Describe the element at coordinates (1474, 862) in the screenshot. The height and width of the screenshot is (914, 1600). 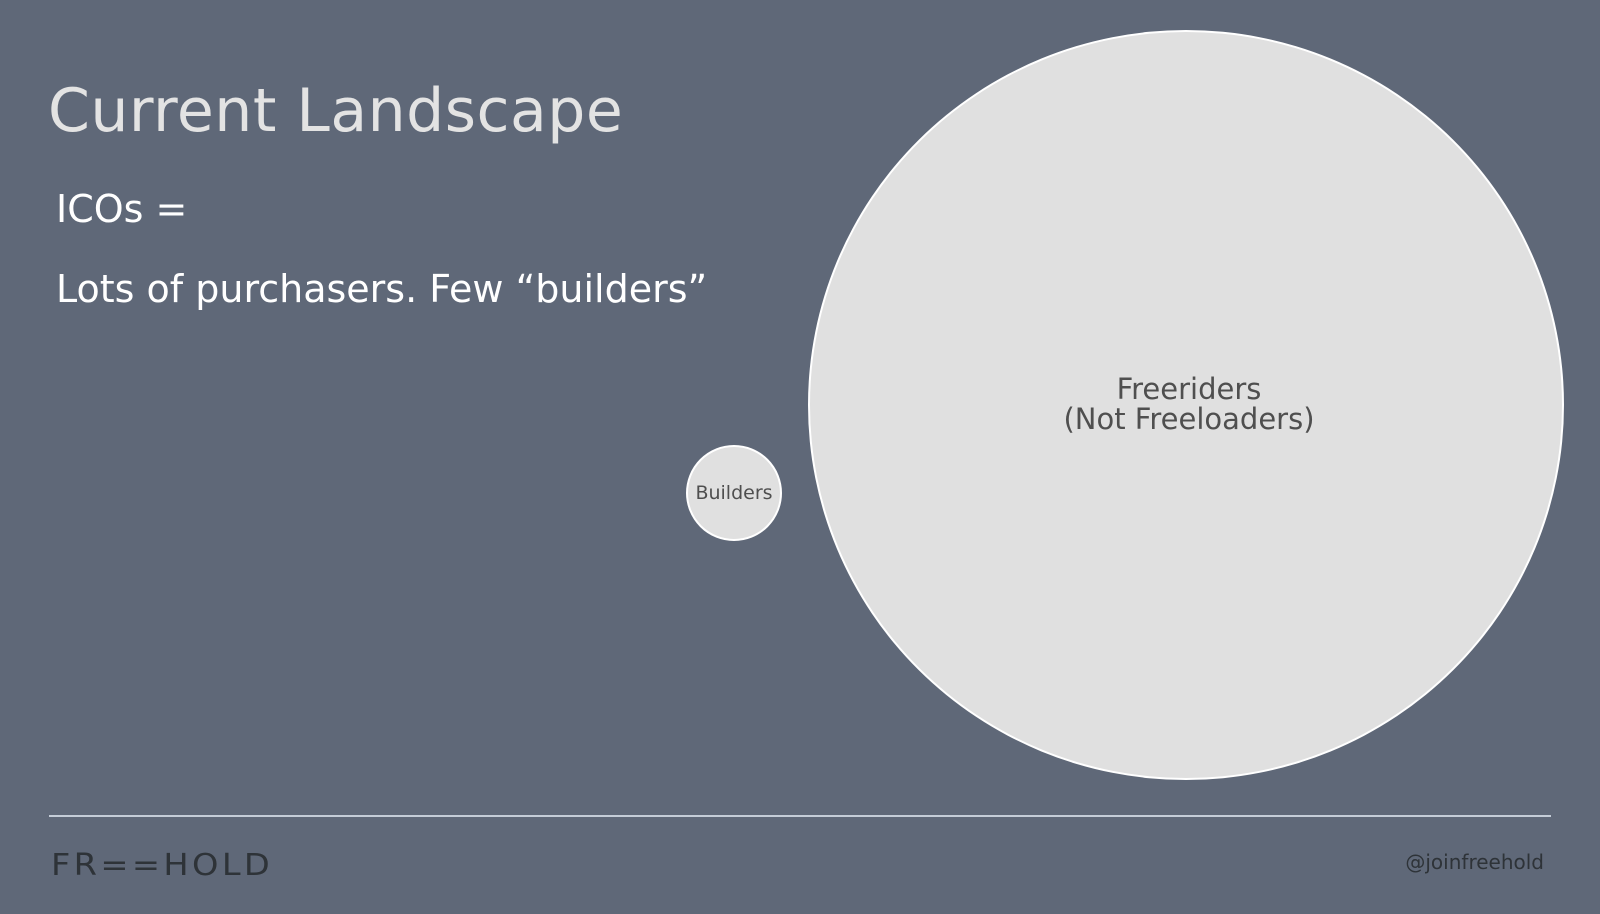
I see `social-handle: @joinfreehold` at that location.